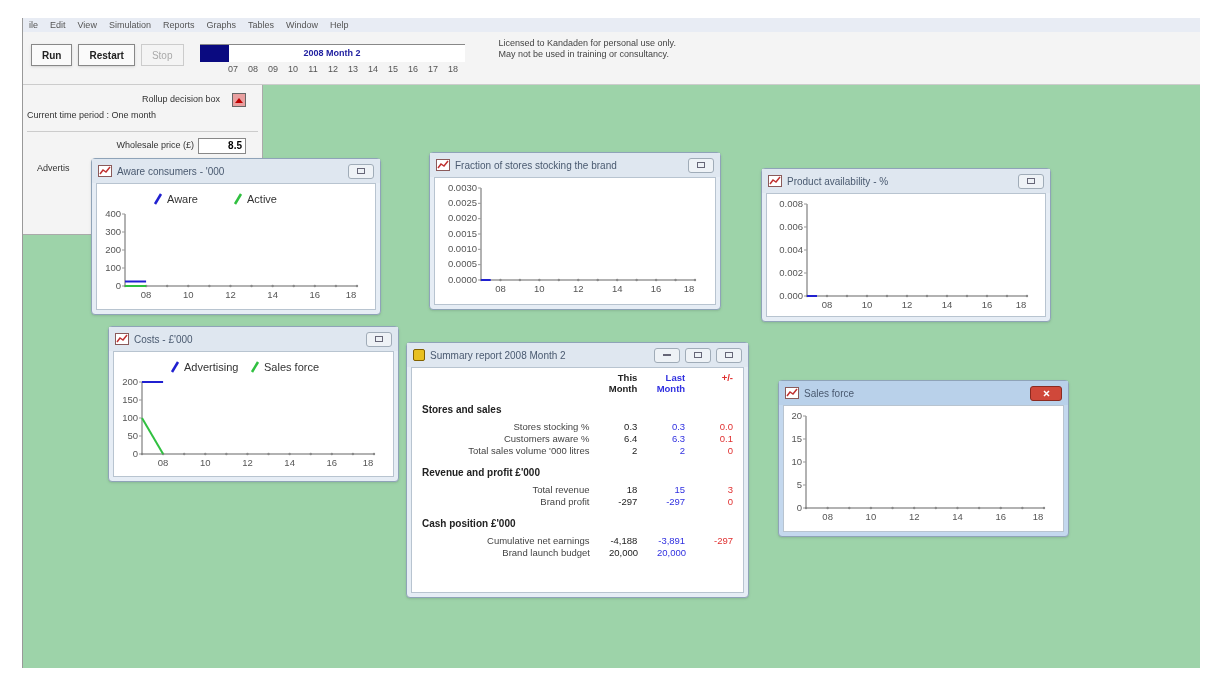 Image resolution: width=1210 pixels, height=679 pixels. Describe the element at coordinates (453, 69) in the screenshot. I see `timeline-tick-label: 18` at that location.